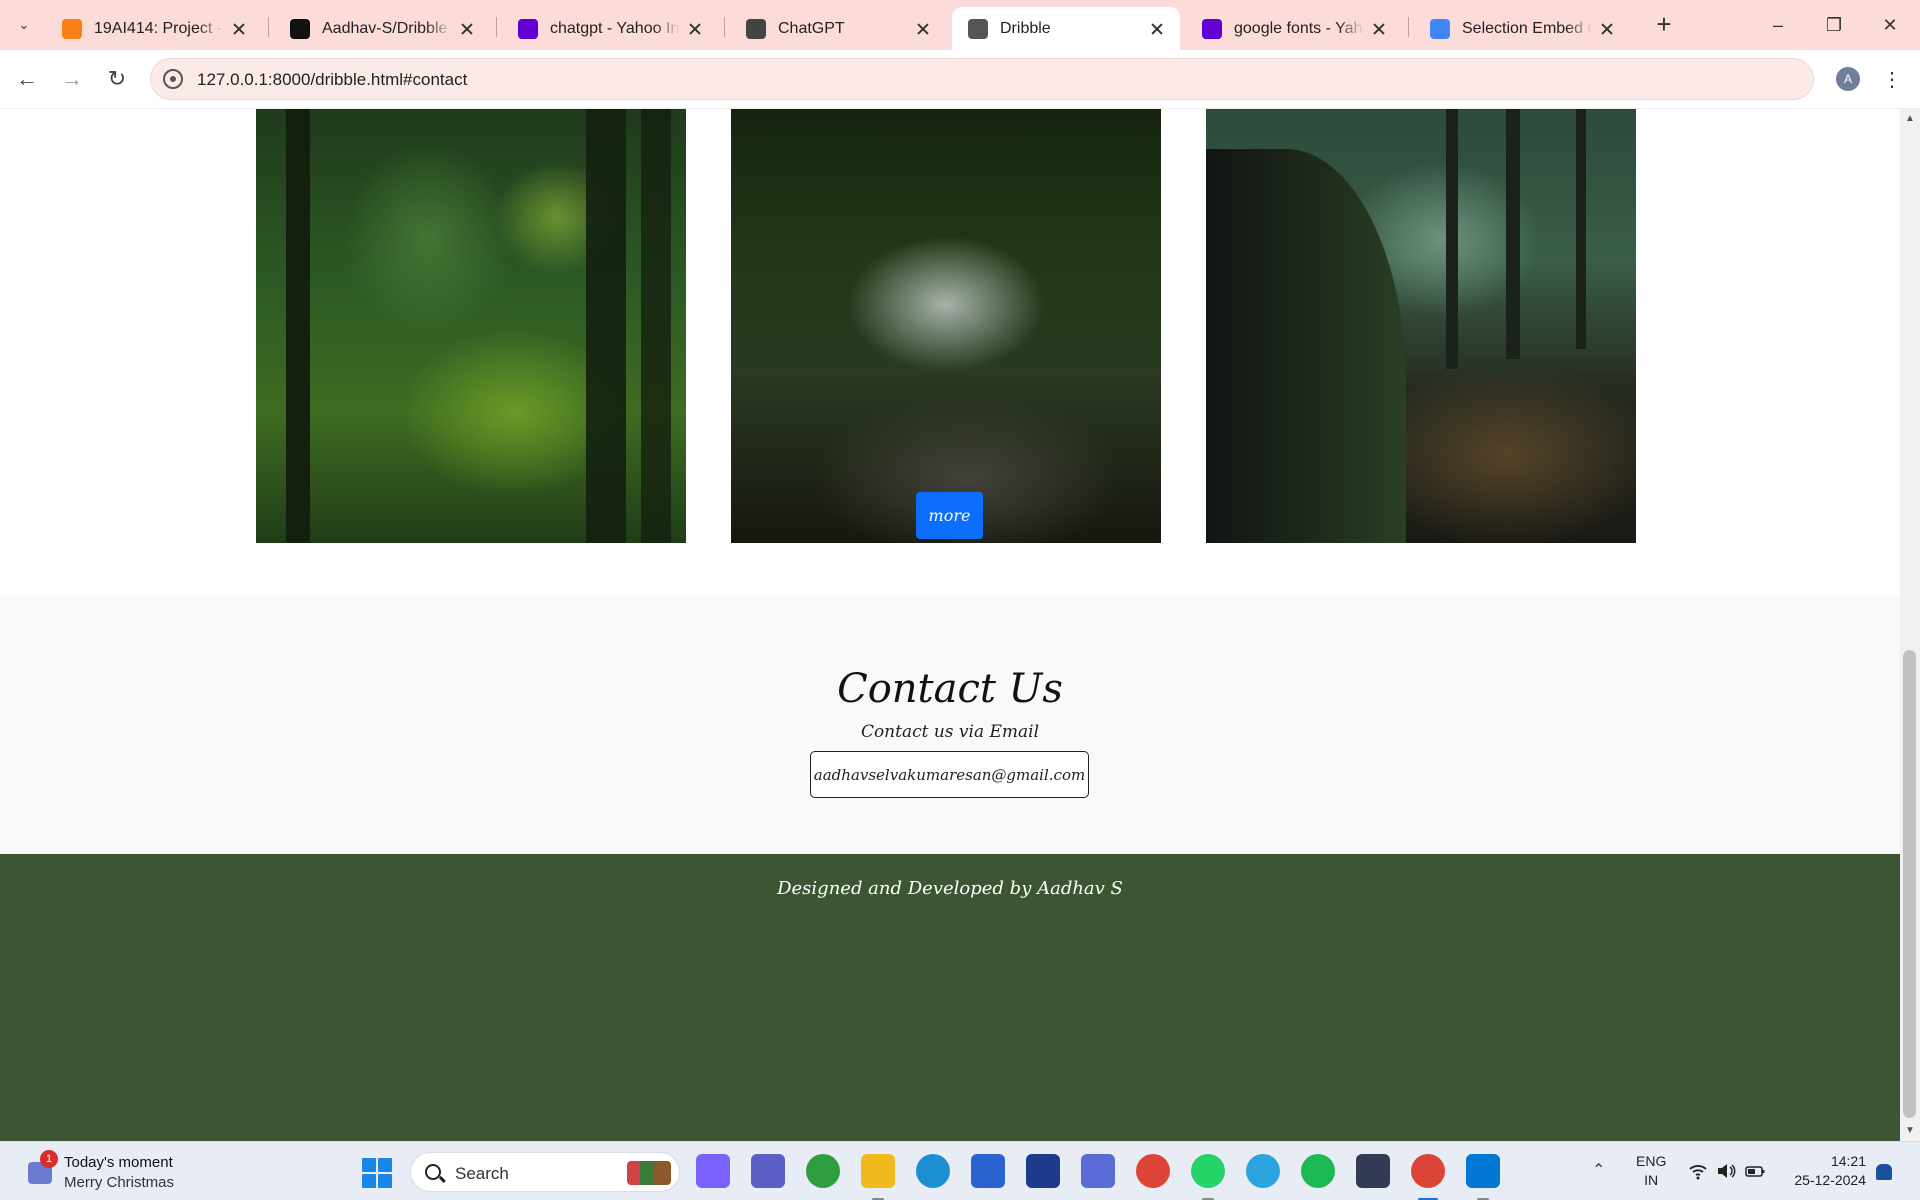 The width and height of the screenshot is (1920, 1200). I want to click on back-button: ←, so click(27, 79).